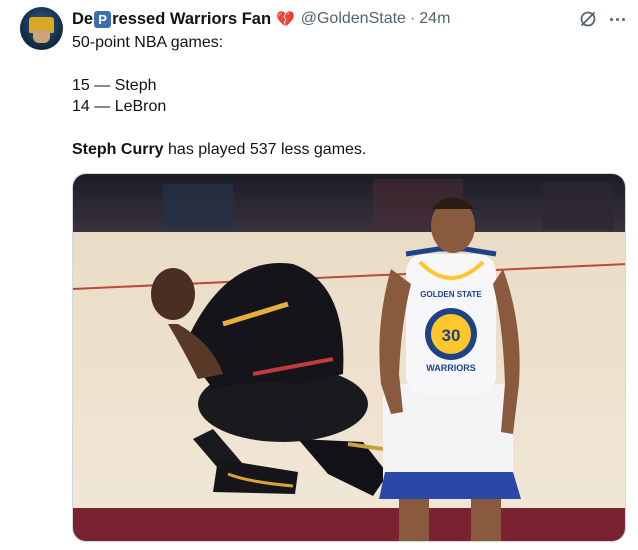 Image resolution: width=638 pixels, height=550 pixels. I want to click on tweet-rest-text: has played 537 less games., so click(265, 149).